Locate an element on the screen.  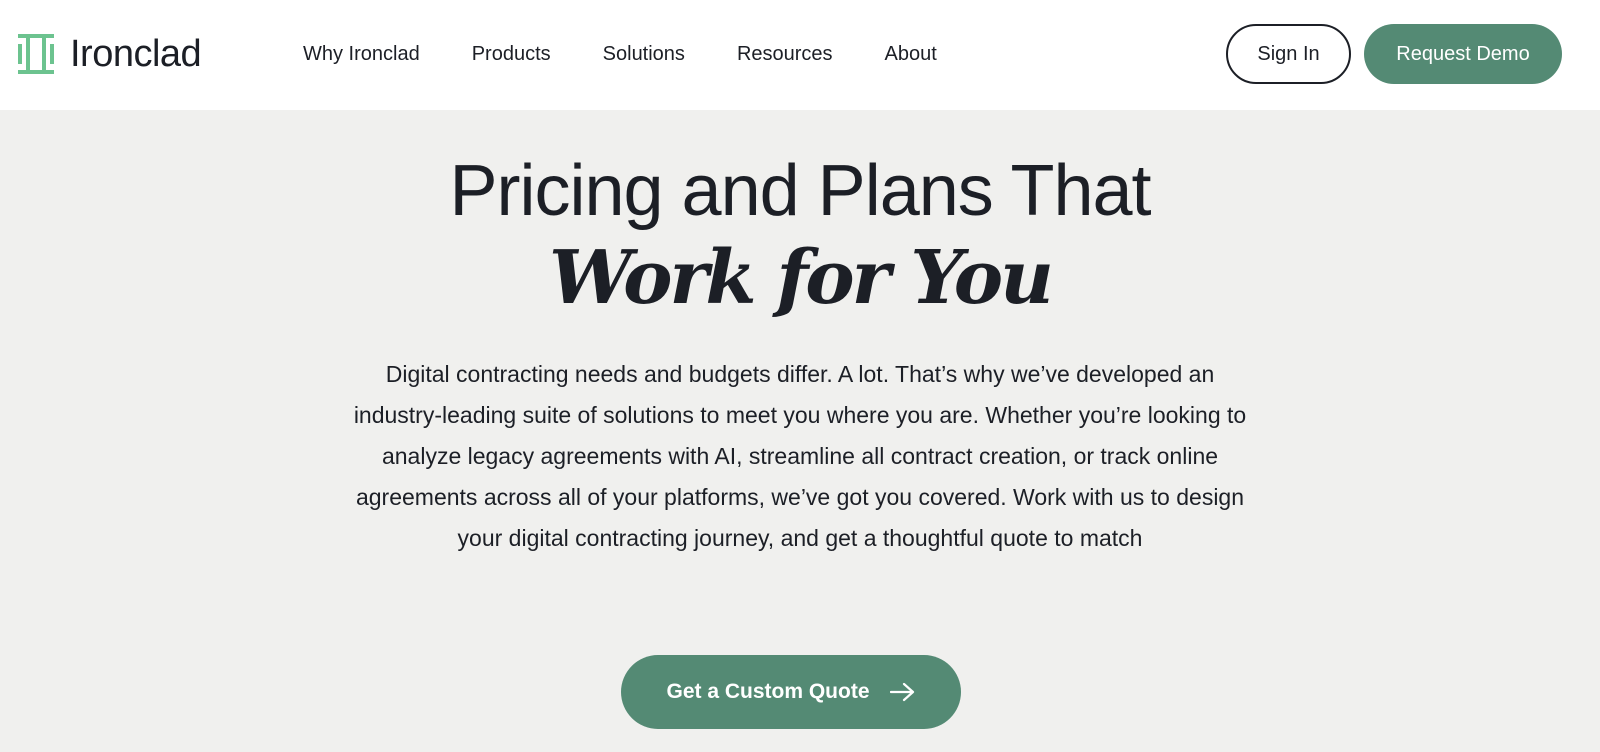
get-custom-quote-button: Get a Custom Quote is located at coordinates (791, 692).